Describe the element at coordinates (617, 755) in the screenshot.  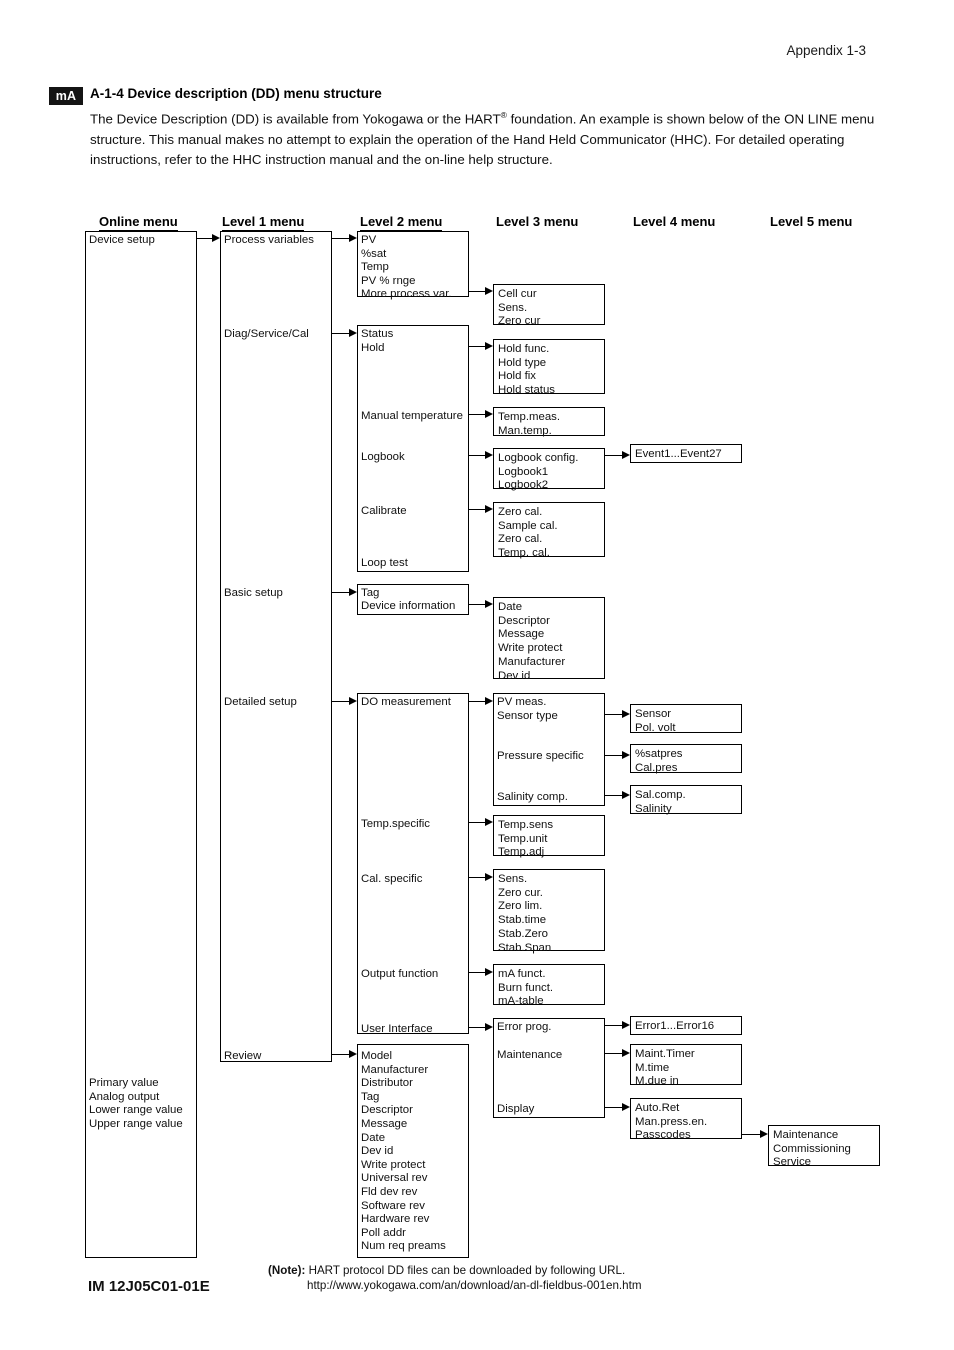
I see `arrow-pressure-specific-to-level4` at that location.